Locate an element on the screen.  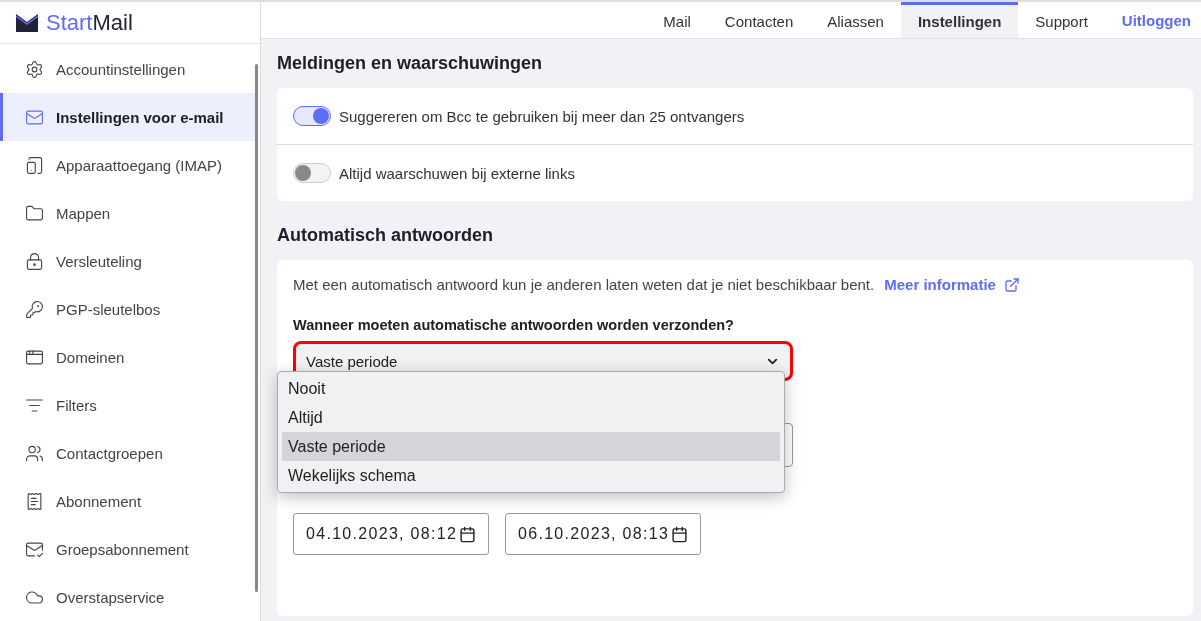
toggle-label: Altijd waarschuwen bij externe links is located at coordinates (457, 173).